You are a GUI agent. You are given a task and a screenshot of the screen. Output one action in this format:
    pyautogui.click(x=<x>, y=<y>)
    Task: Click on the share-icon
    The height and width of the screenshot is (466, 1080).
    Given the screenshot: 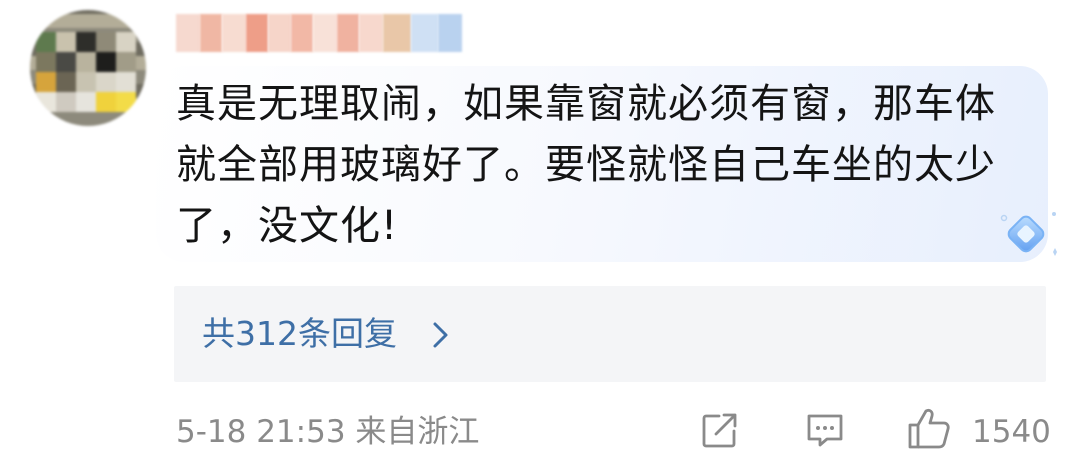 What is the action you would take?
    pyautogui.click(x=720, y=430)
    